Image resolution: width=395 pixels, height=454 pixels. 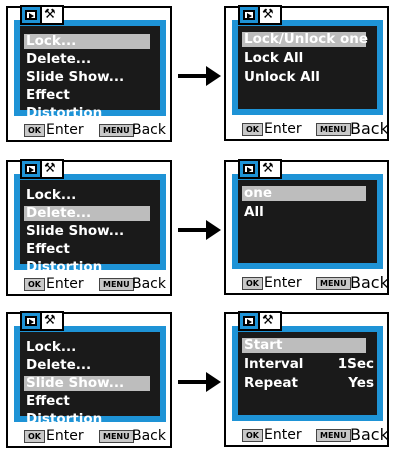 What do you see at coordinates (271, 383) in the screenshot?
I see `menu-item-label: Repeat` at bounding box center [271, 383].